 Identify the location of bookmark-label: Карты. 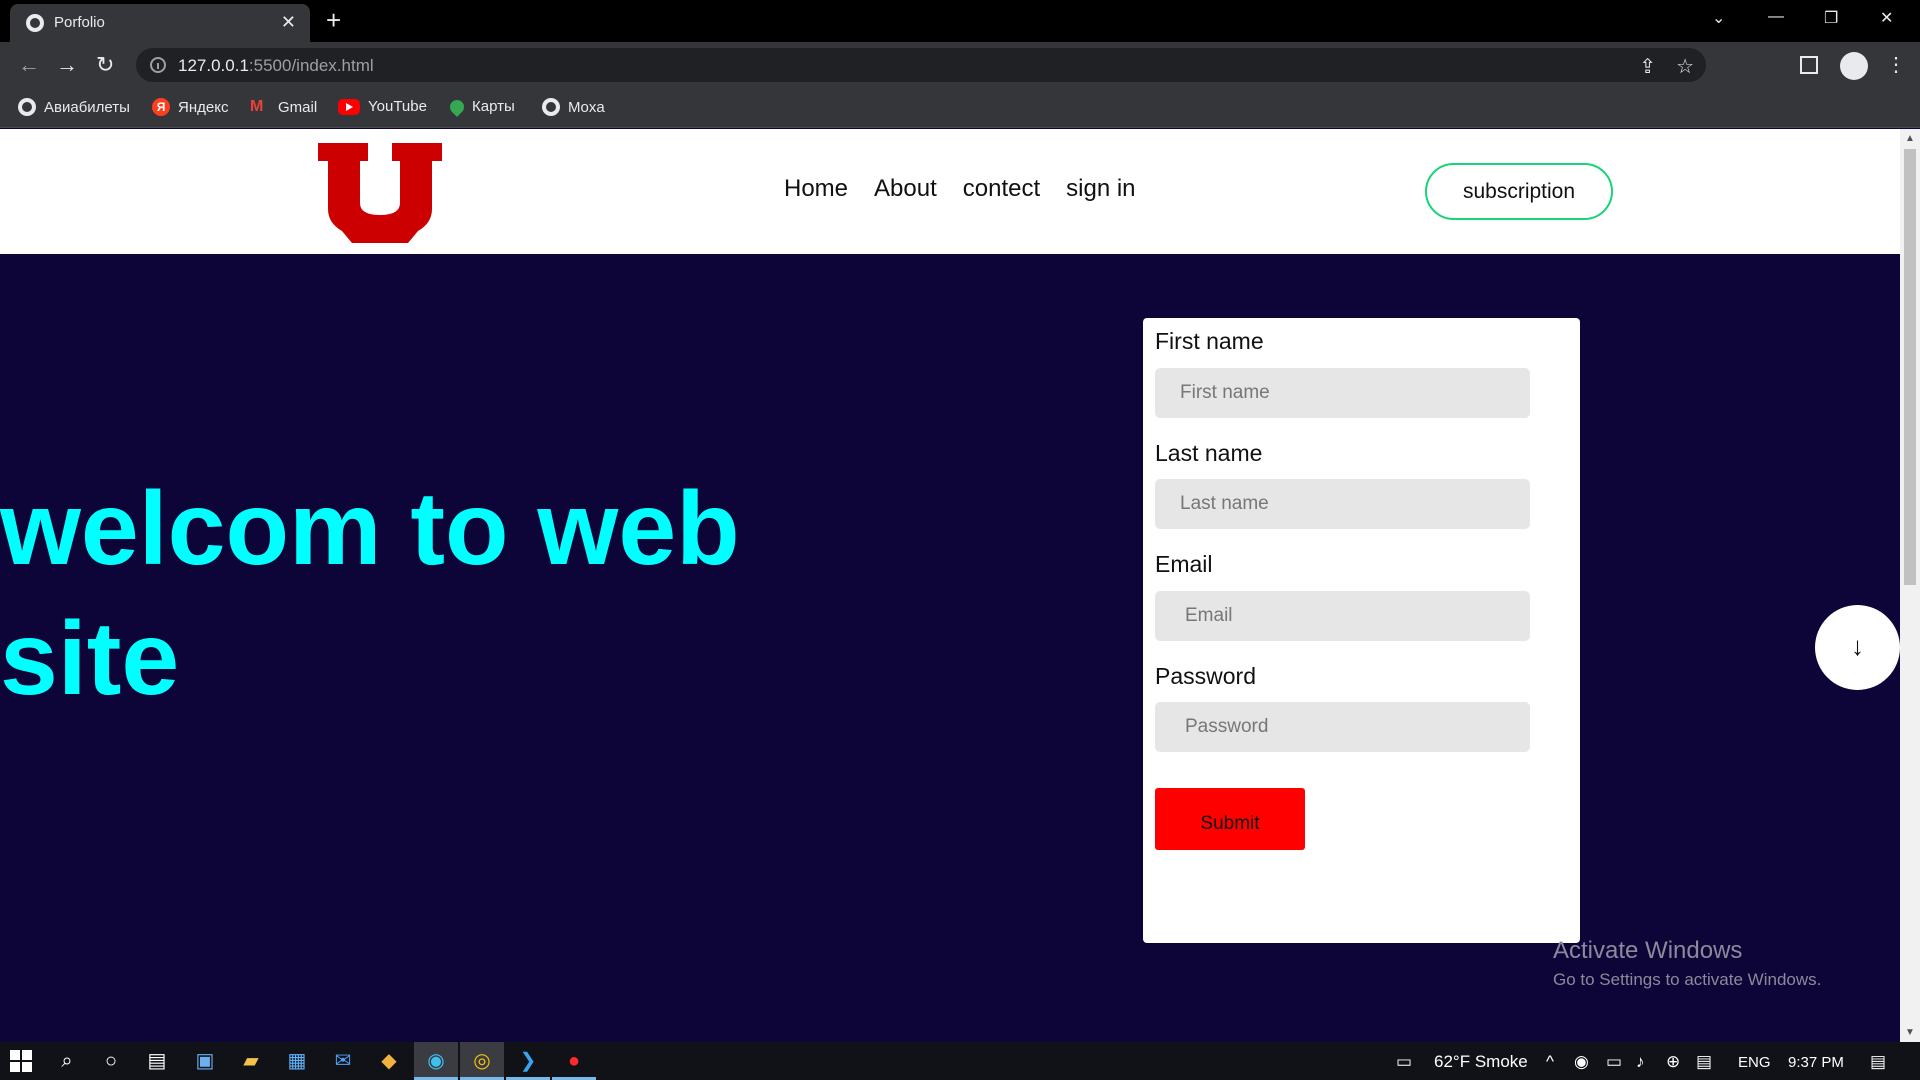
(493, 106).